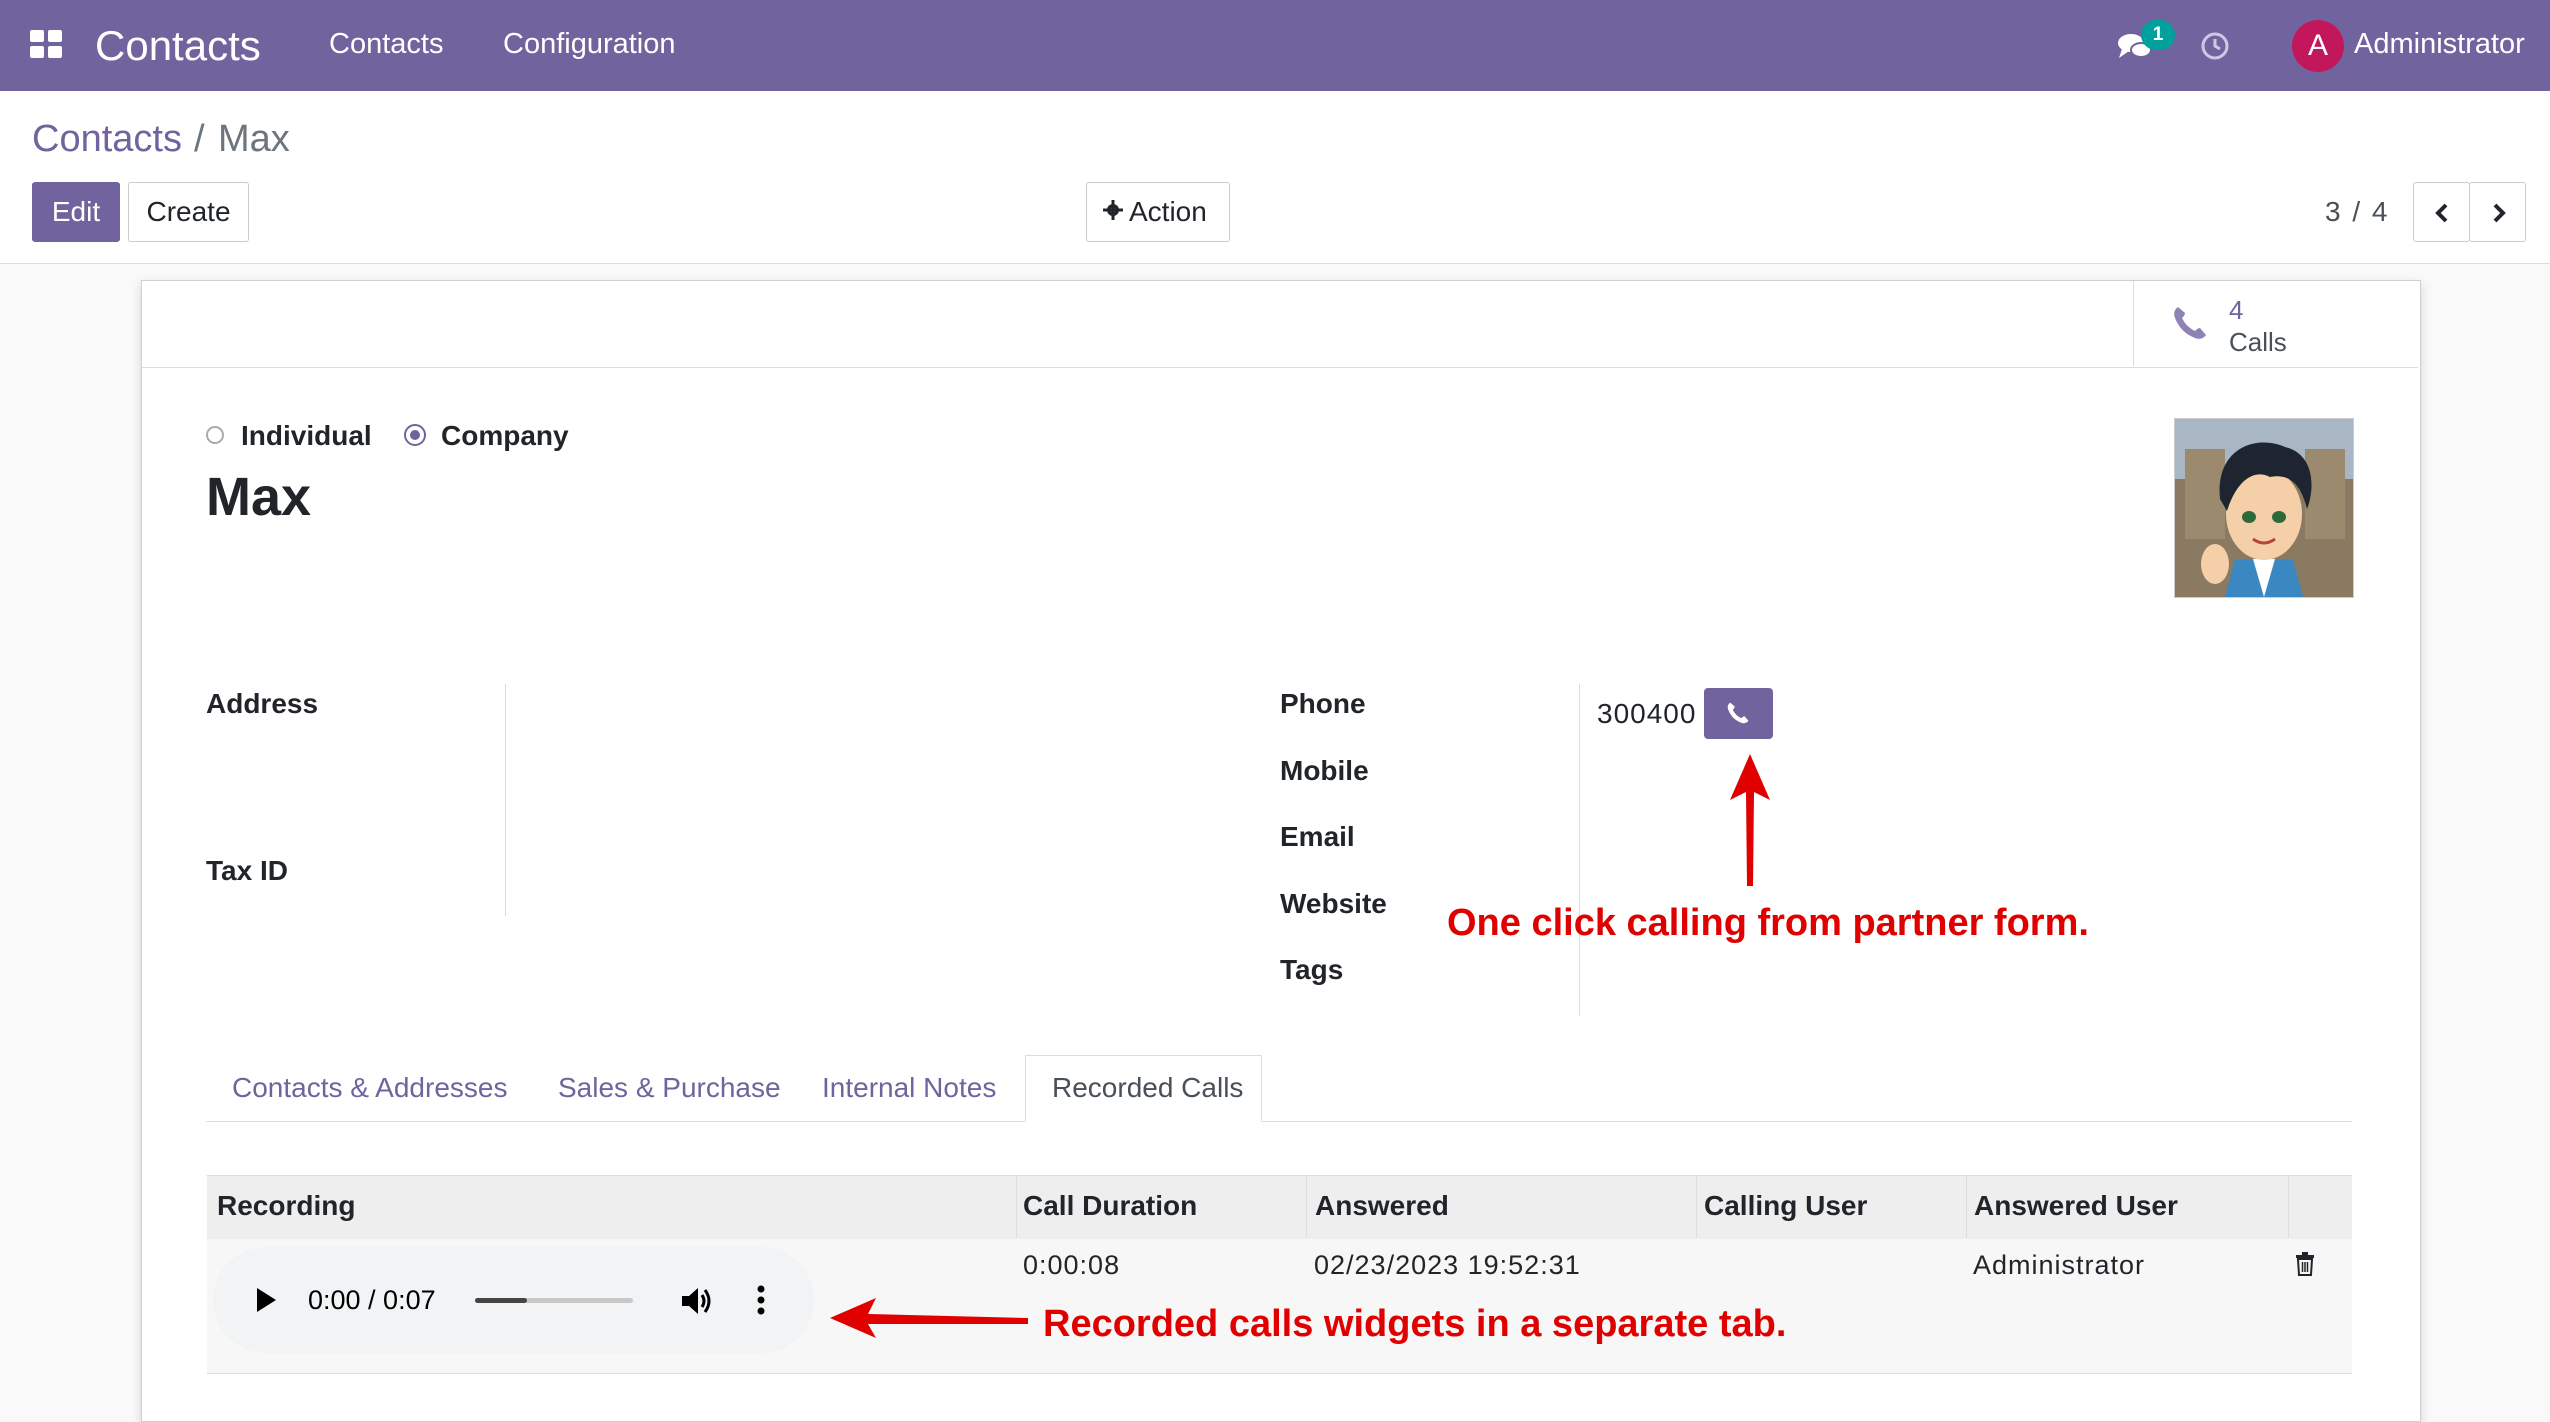 The height and width of the screenshot is (1422, 2550). I want to click on annotation-call-note: One click calling from partner form., so click(1768, 923).